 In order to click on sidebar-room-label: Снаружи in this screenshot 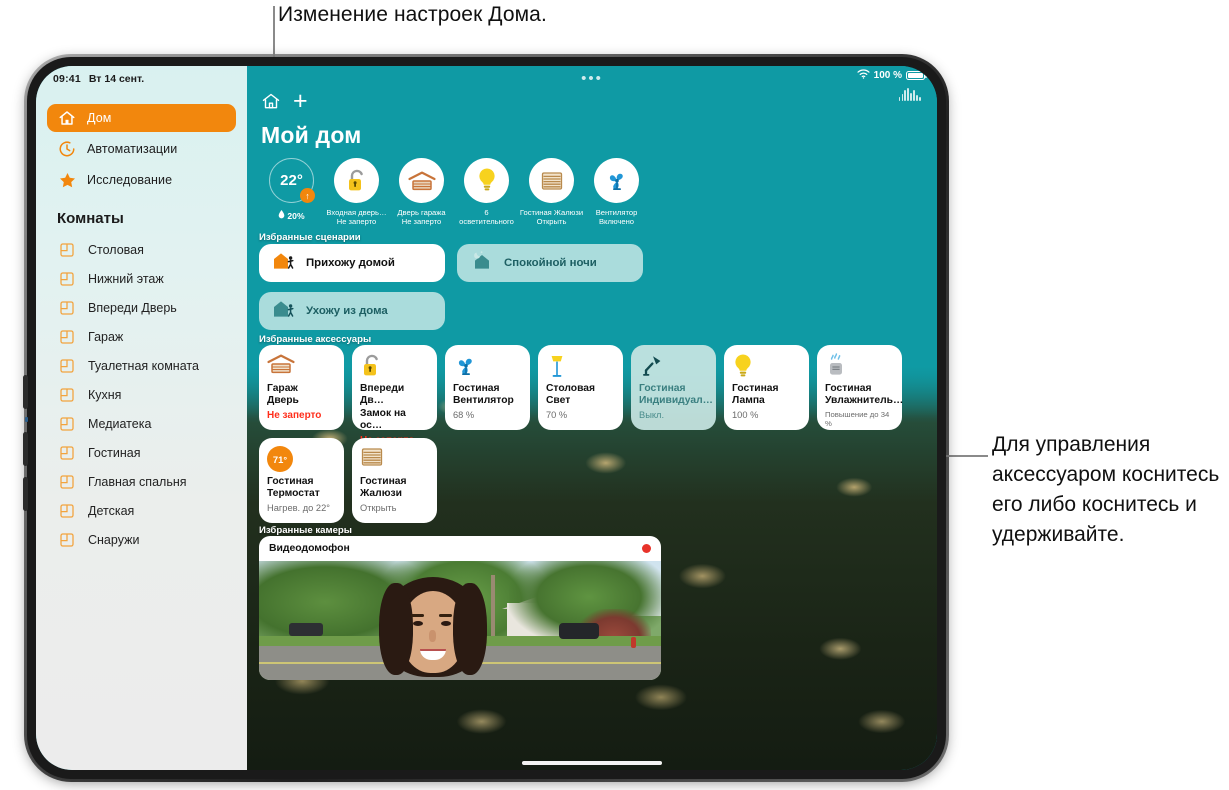, I will do `click(114, 539)`.